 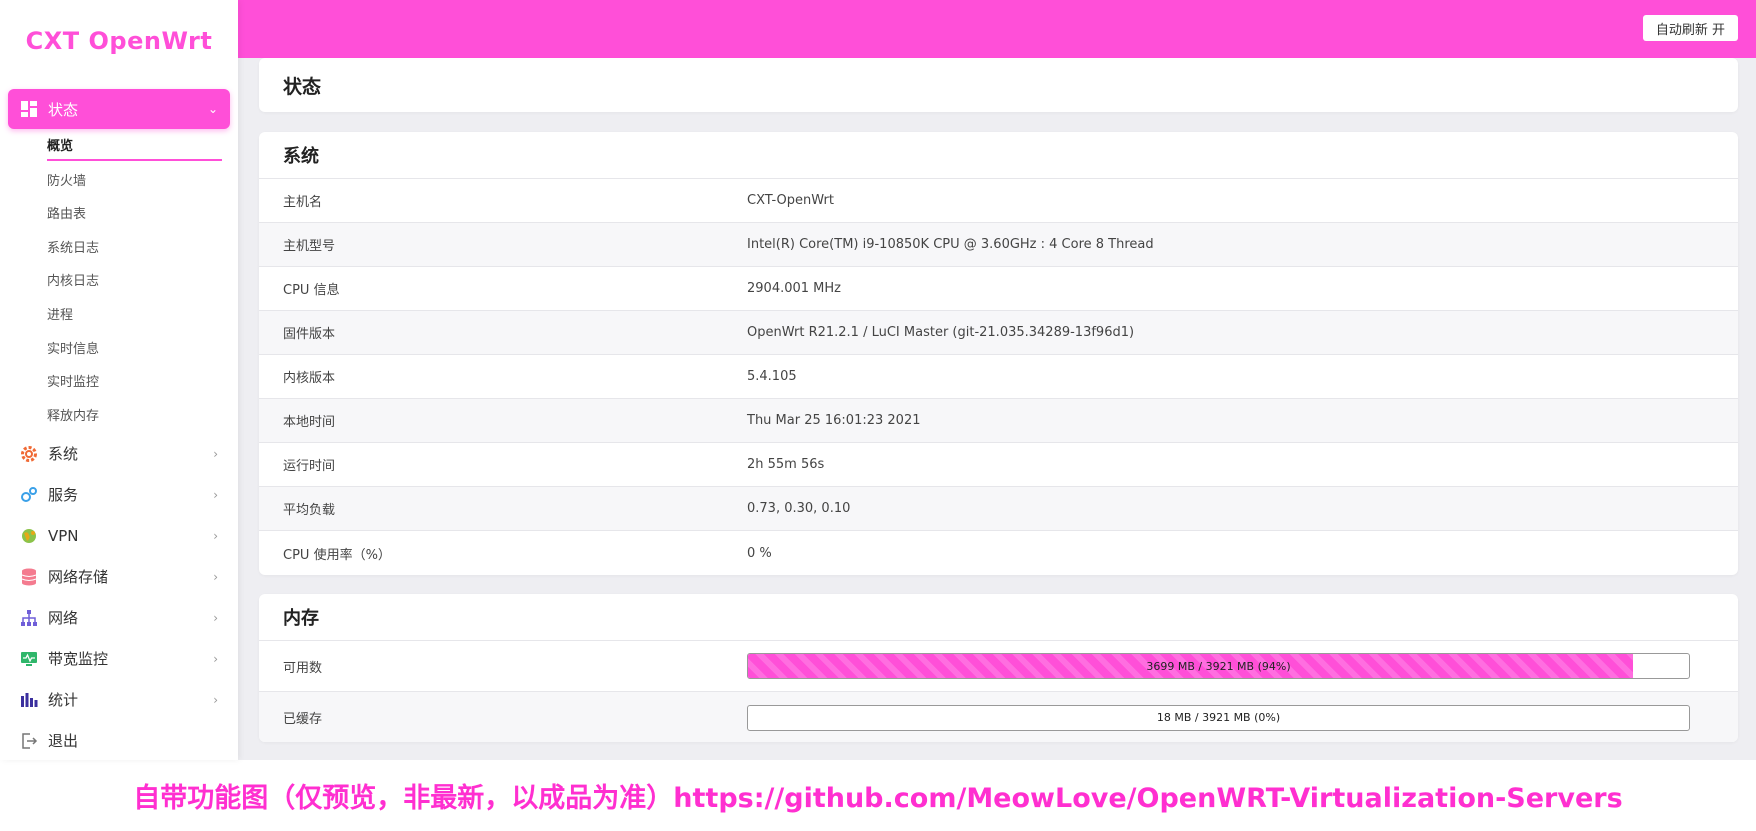 What do you see at coordinates (142, 182) in the screenshot?
I see `submenu-item-firewall: 防火墙` at bounding box center [142, 182].